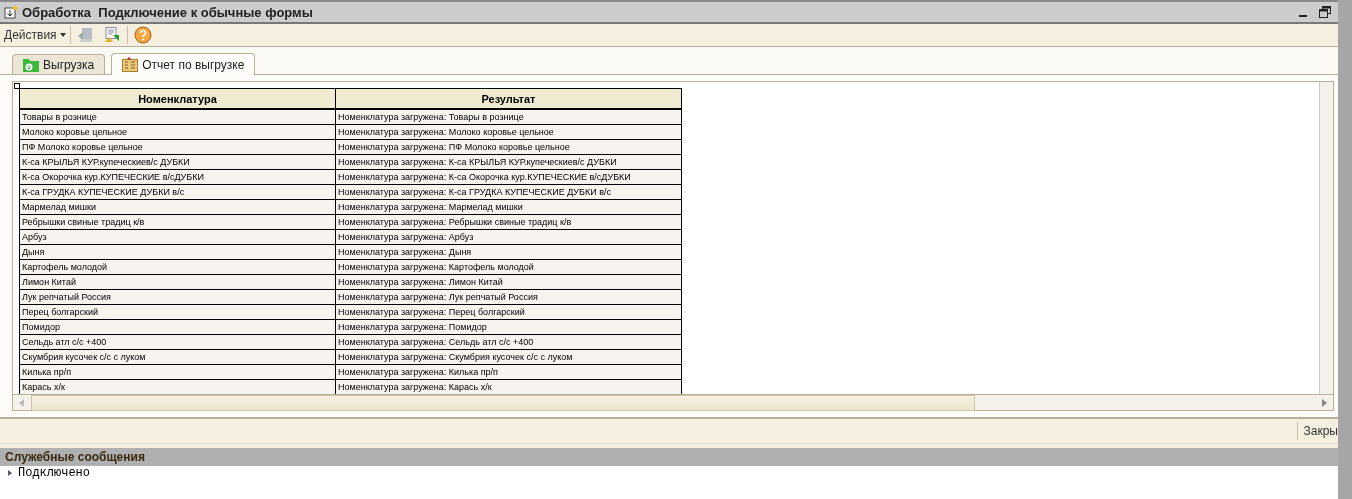 The width and height of the screenshot is (1352, 499). I want to click on table-cell: Номенклатура загружена: Перец болгарский, so click(508, 312).